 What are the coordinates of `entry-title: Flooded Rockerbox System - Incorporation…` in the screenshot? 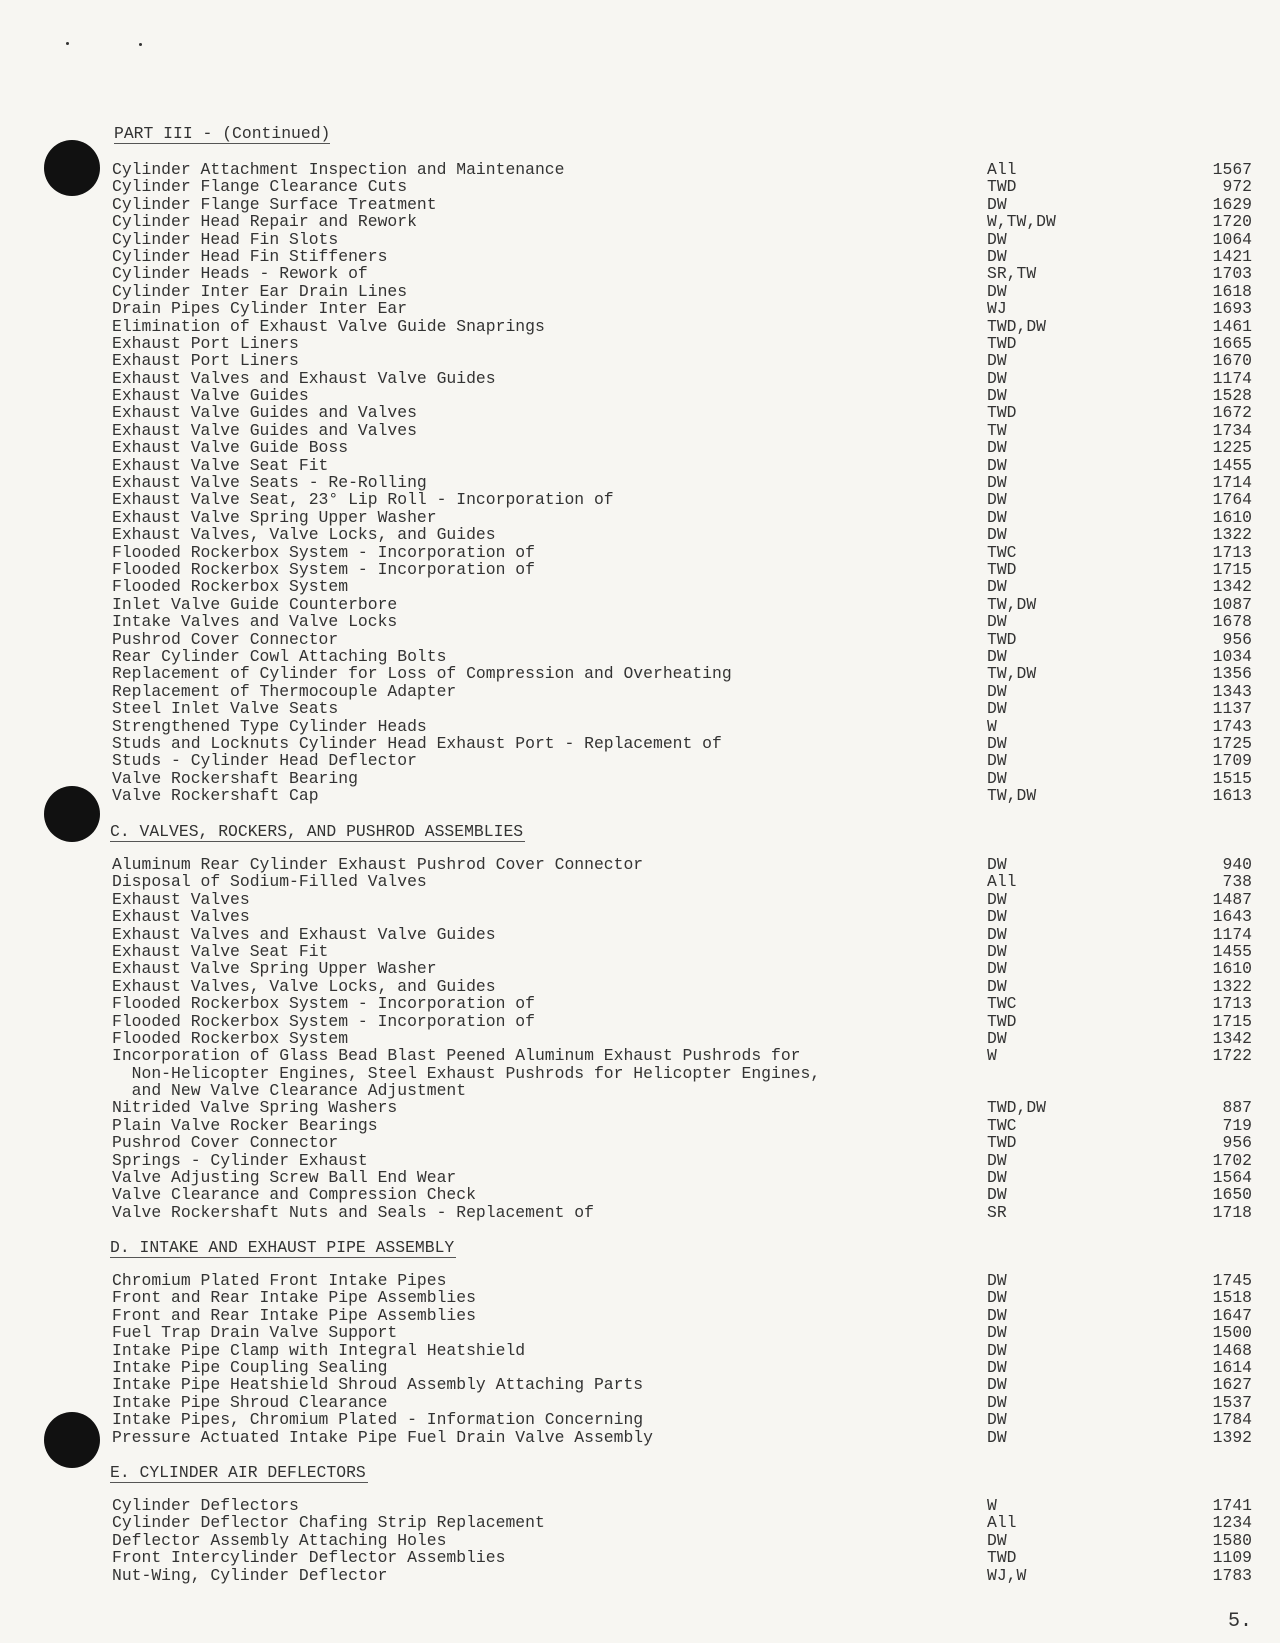 It's located at (323, 569).